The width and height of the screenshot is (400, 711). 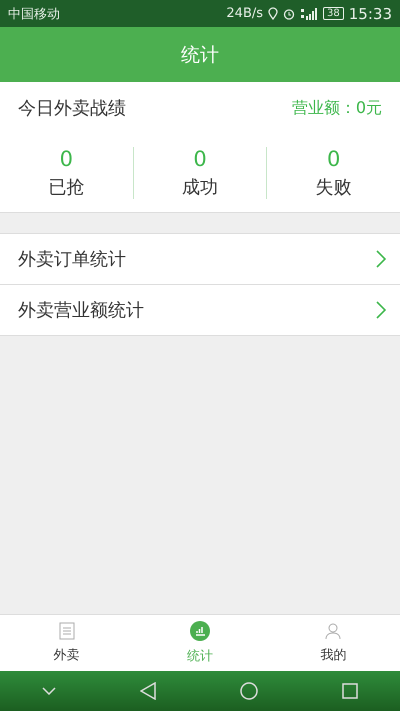 What do you see at coordinates (249, 691) in the screenshot?
I see `home-icon` at bounding box center [249, 691].